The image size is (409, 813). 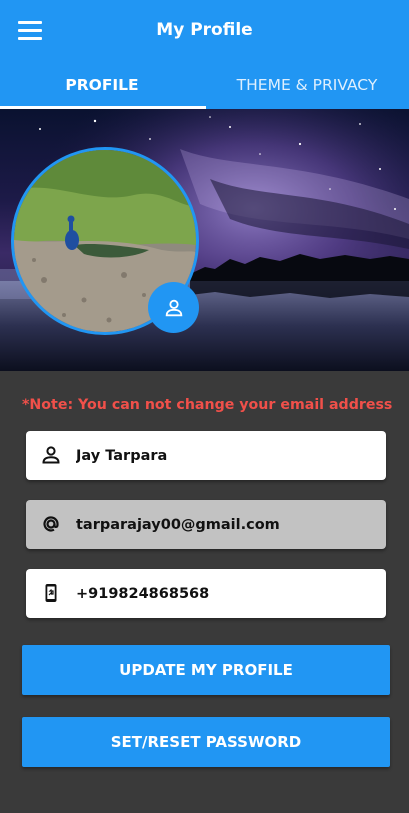 I want to click on reset-password-button: SET/RESET PASSWORD, so click(x=206, y=742).